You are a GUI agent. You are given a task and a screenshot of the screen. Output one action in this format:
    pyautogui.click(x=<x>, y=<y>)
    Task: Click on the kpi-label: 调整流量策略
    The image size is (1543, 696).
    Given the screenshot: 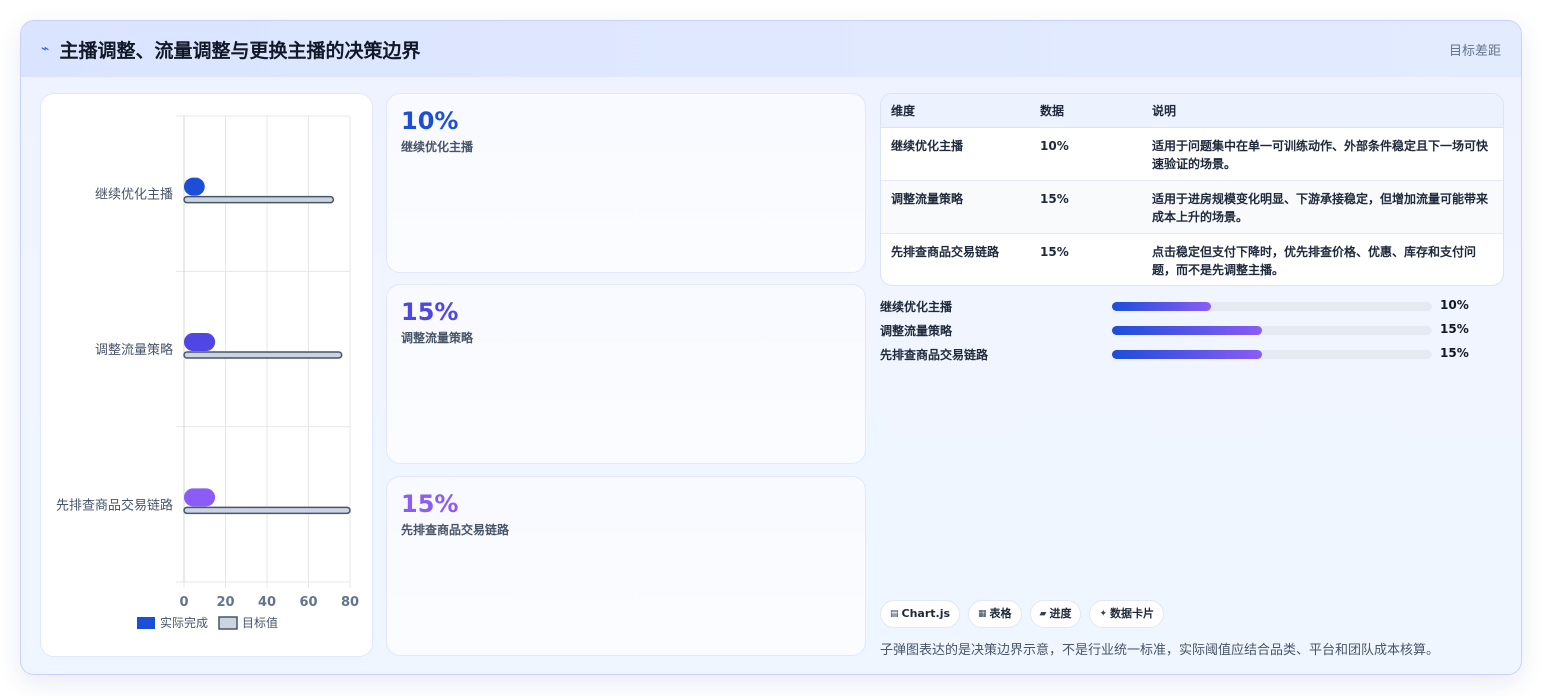 What is the action you would take?
    pyautogui.click(x=437, y=338)
    